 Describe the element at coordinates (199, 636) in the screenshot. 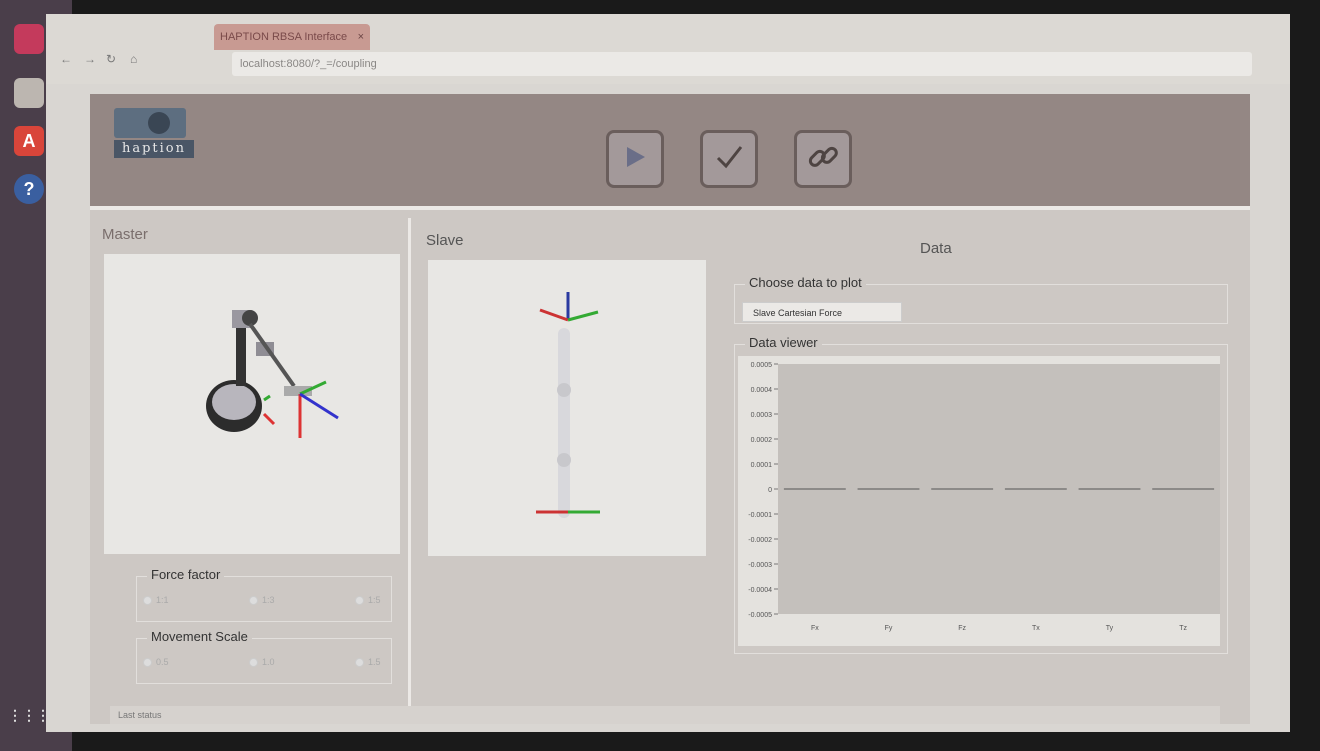

I see `movement-scale-label: Movement Scale` at that location.